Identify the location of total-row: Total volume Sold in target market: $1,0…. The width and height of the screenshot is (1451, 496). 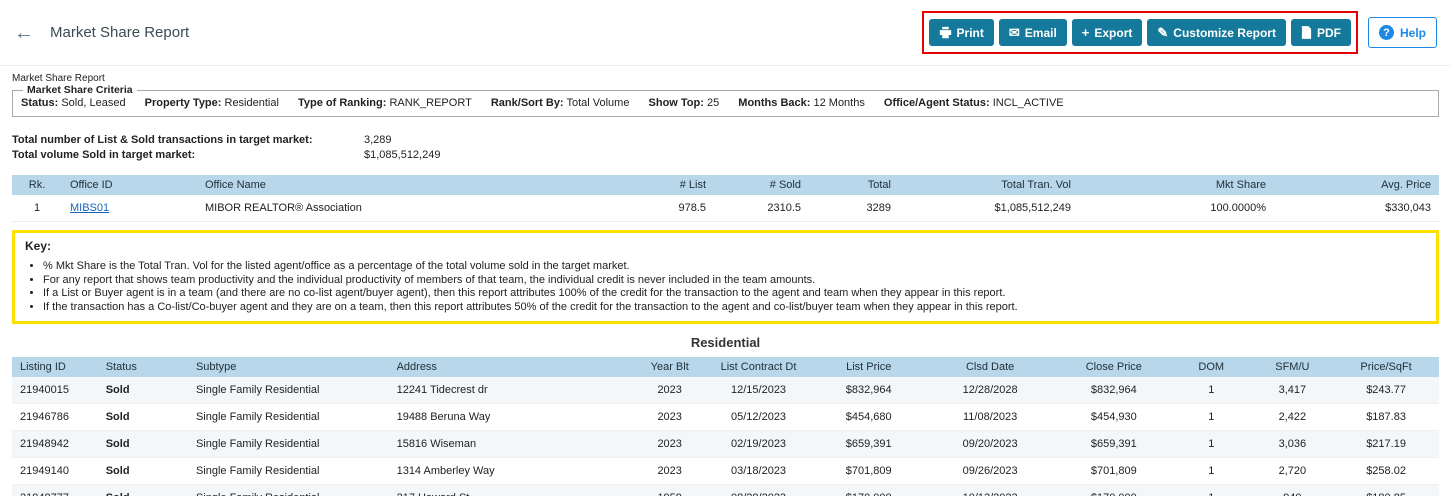
(725, 155).